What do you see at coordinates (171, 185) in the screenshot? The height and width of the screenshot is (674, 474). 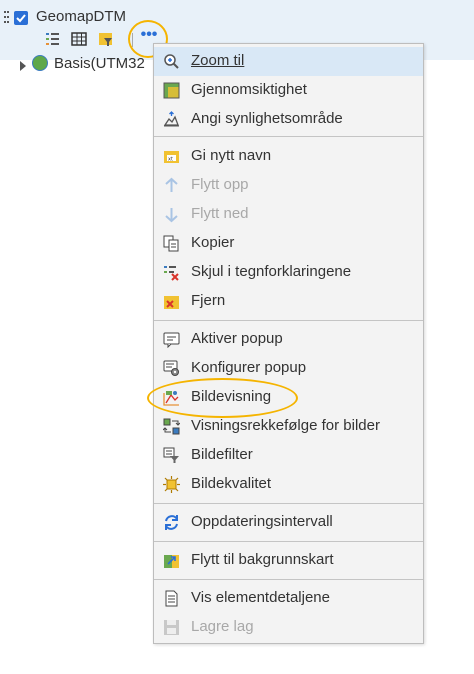 I see `arrow-up-icon` at bounding box center [171, 185].